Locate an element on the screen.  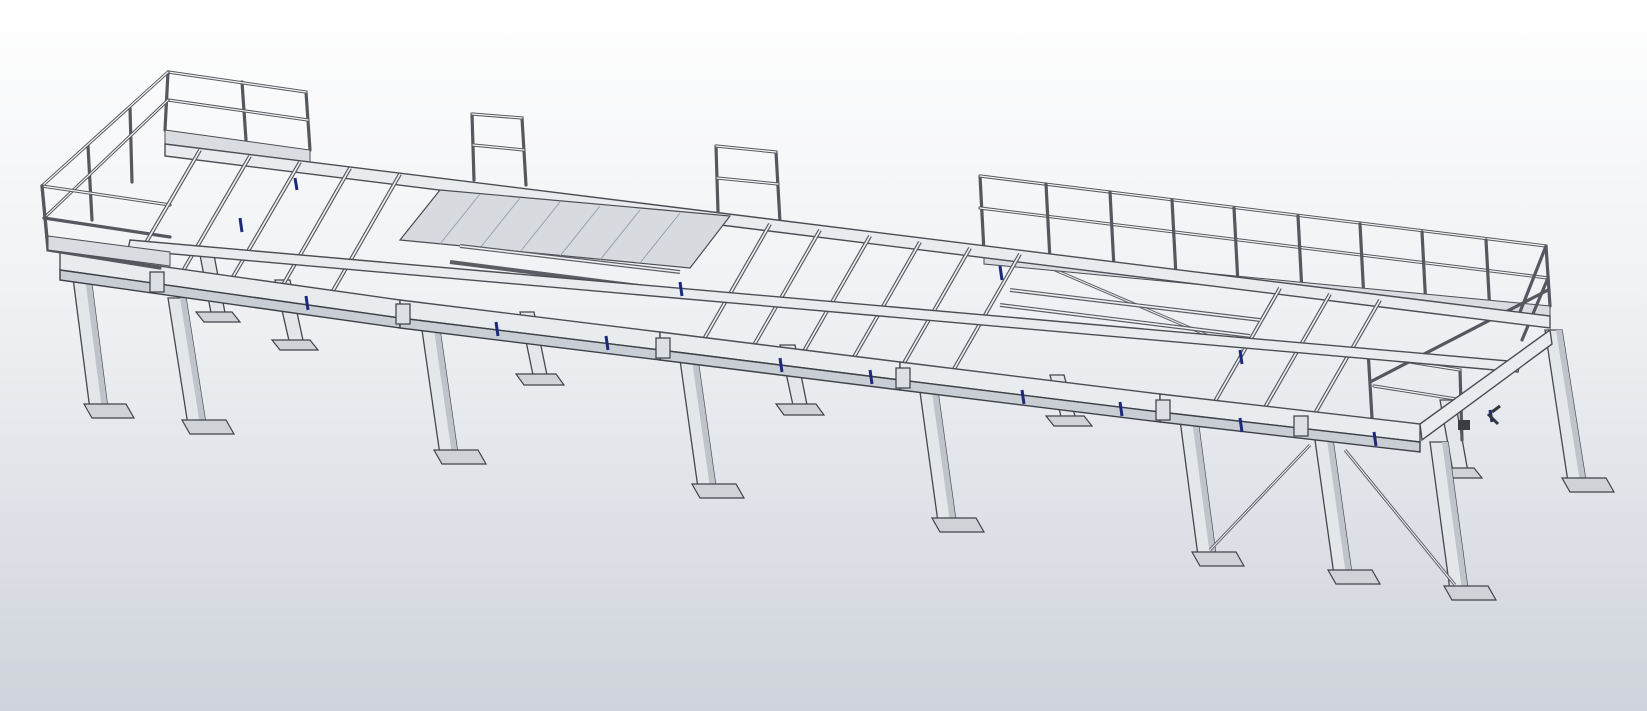
guardrail-left-side is located at coordinates (106, 160).